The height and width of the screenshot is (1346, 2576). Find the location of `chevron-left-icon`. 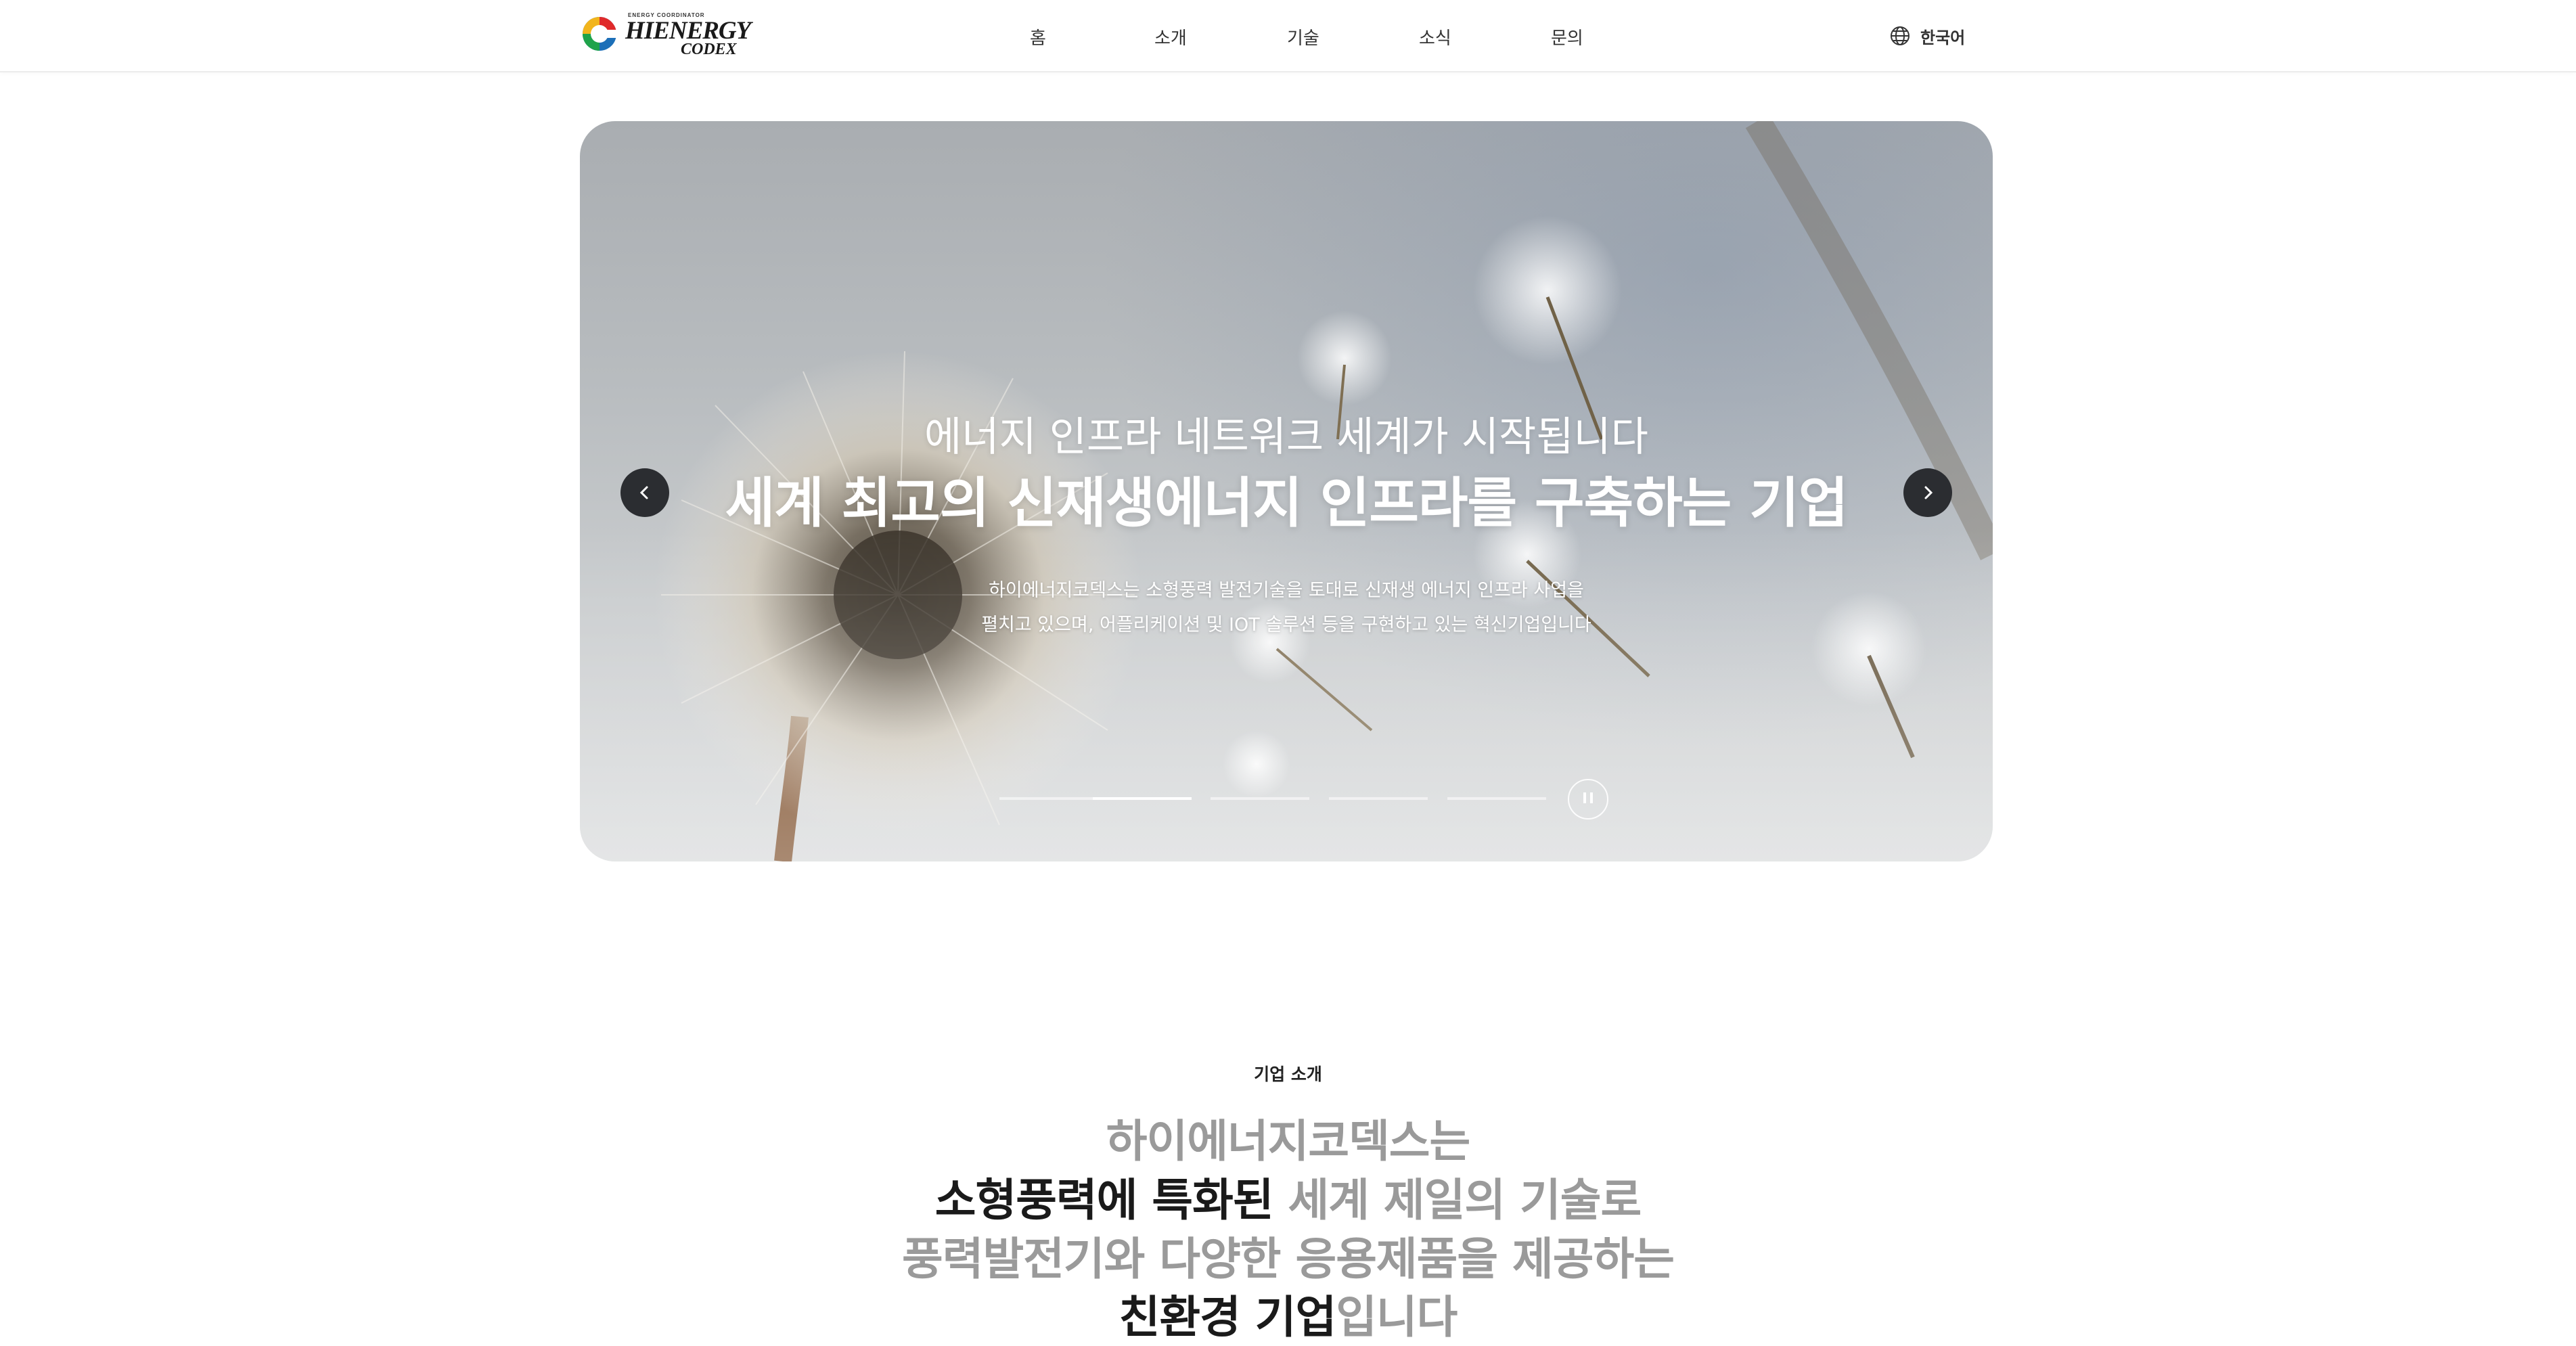

chevron-left-icon is located at coordinates (643, 492).